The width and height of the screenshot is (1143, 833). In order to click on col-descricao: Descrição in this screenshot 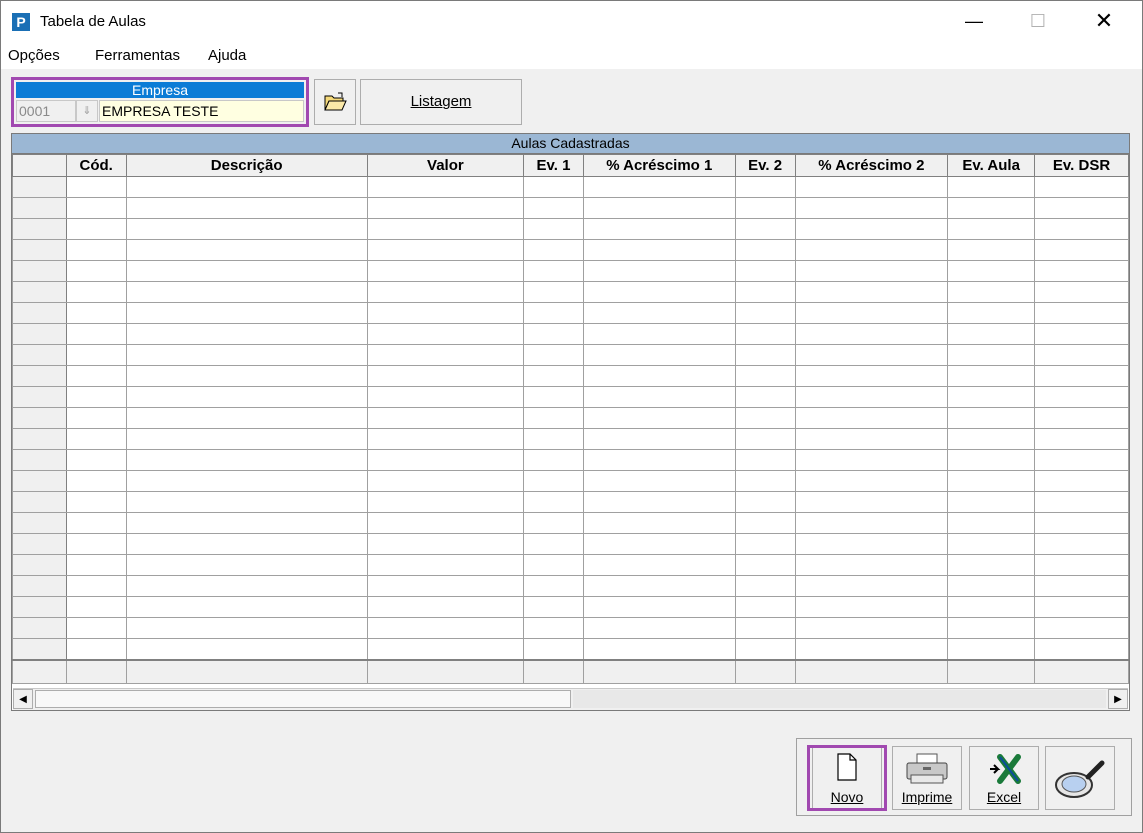, I will do `click(246, 165)`.